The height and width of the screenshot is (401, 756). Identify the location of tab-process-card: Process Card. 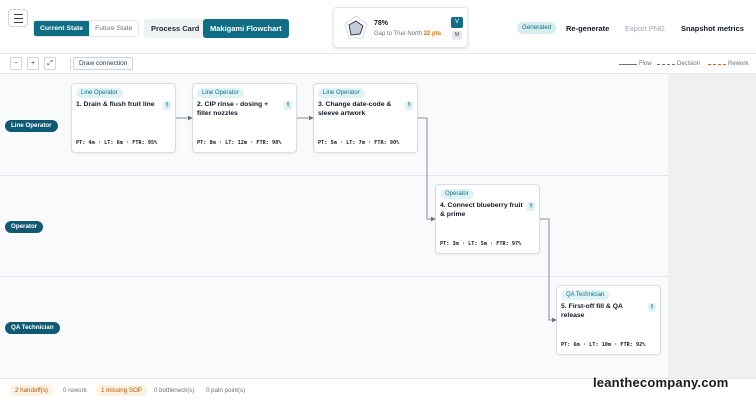
(175, 28).